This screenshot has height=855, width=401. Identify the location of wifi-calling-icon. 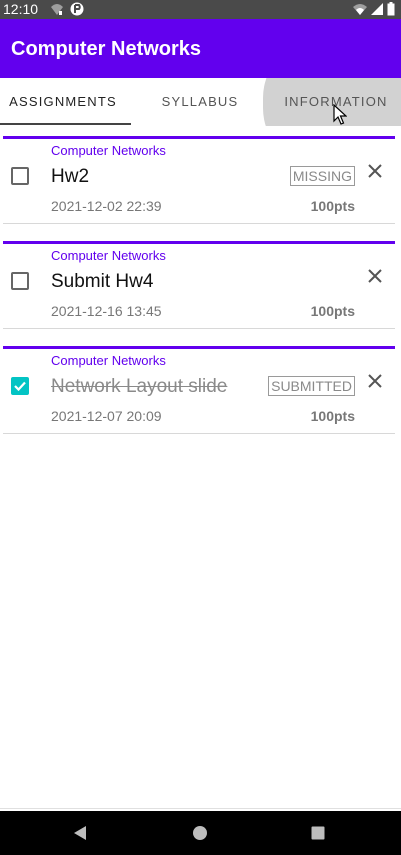
(57, 9).